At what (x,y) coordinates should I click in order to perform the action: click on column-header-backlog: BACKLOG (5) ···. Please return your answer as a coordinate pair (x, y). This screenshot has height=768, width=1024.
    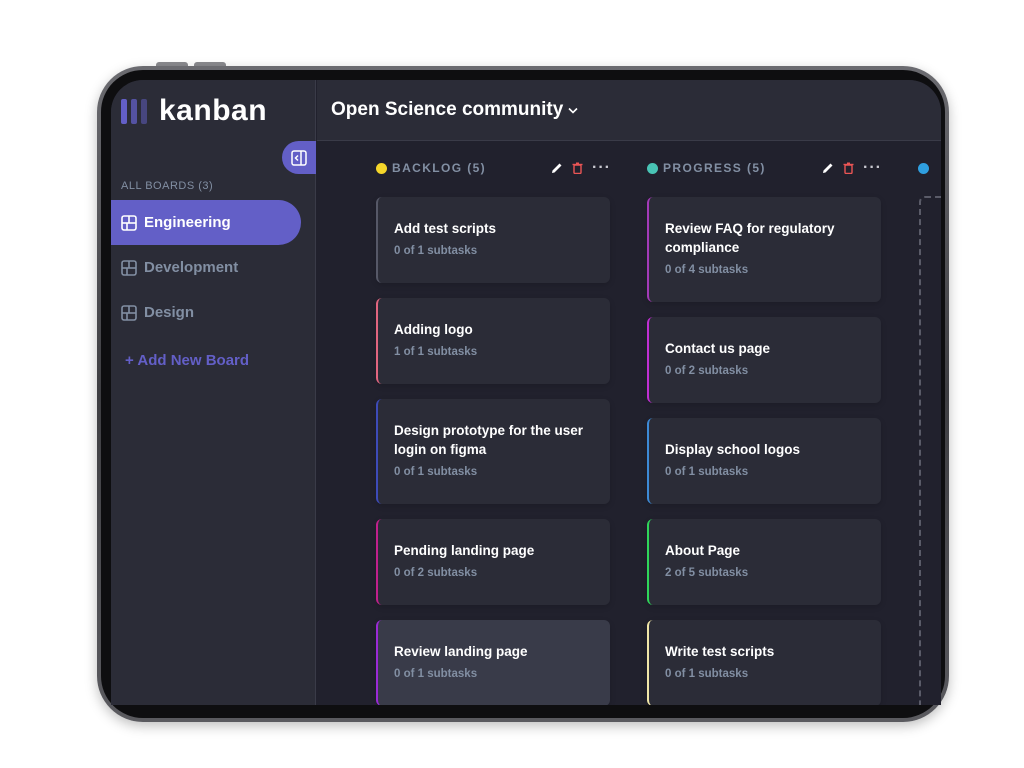
    Looking at the image, I should click on (493, 168).